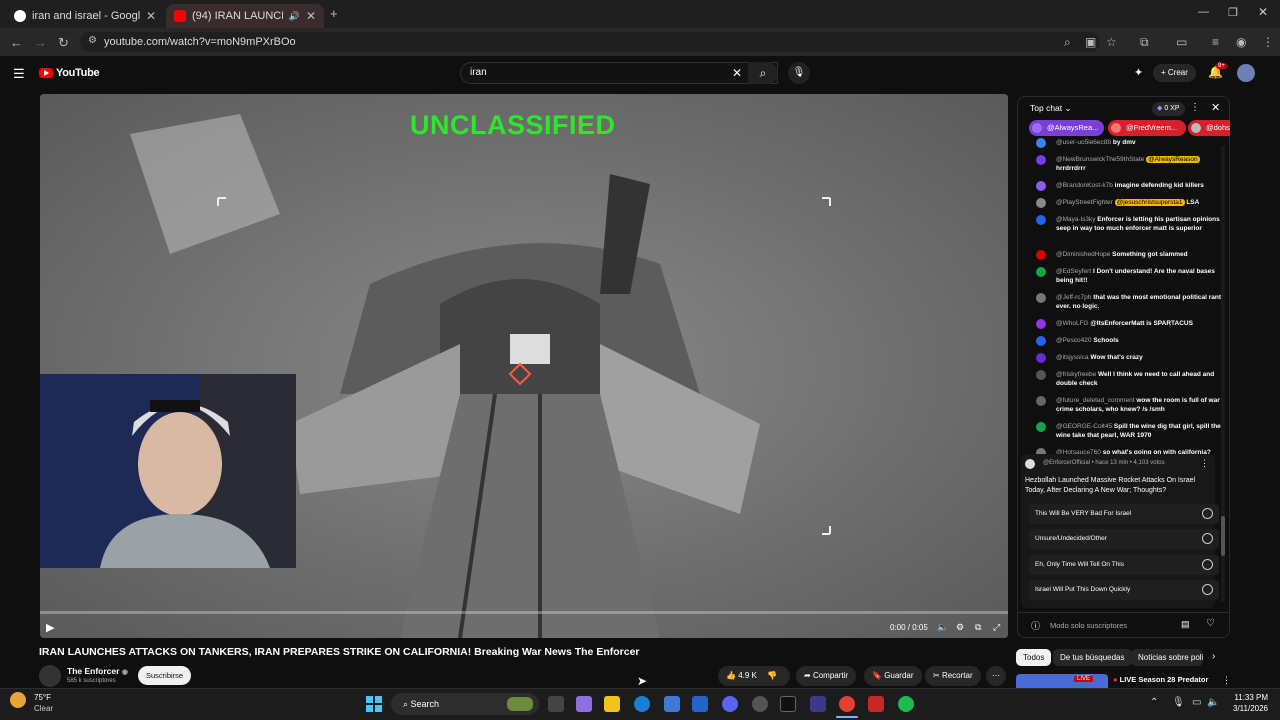 This screenshot has height=720, width=1280. What do you see at coordinates (1075, 219) in the screenshot?
I see `chat-username: @Maya-ls3ky` at bounding box center [1075, 219].